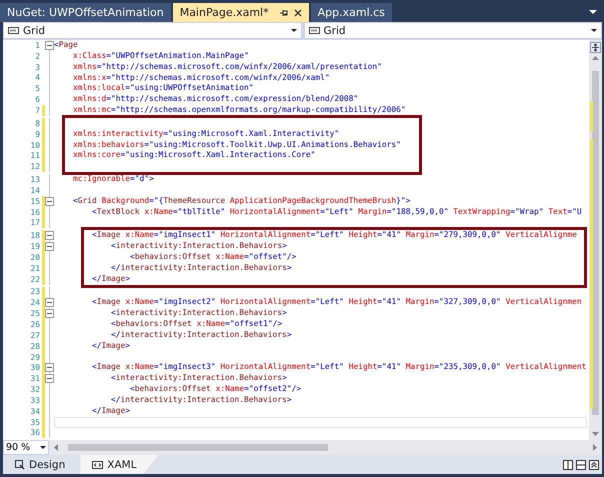 Image resolution: width=604 pixels, height=477 pixels. I want to click on document-tab: NuGet: UWPOffsetAnimation, so click(85, 12).